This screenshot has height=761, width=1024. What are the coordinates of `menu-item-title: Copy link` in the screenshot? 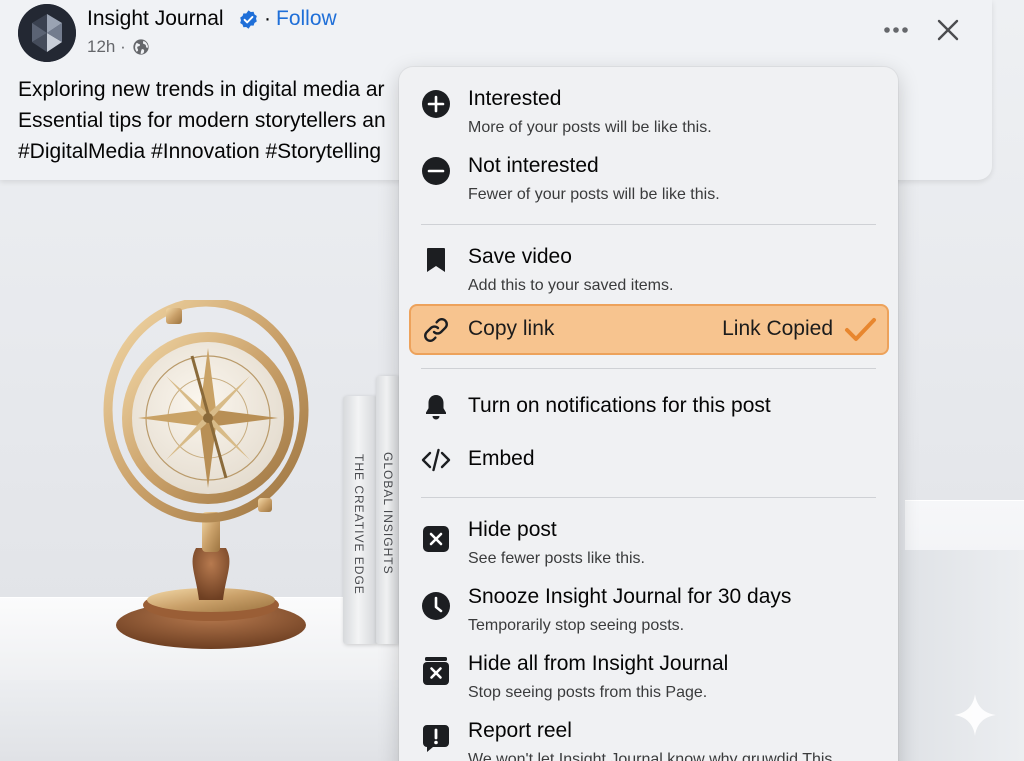 It's located at (511, 328).